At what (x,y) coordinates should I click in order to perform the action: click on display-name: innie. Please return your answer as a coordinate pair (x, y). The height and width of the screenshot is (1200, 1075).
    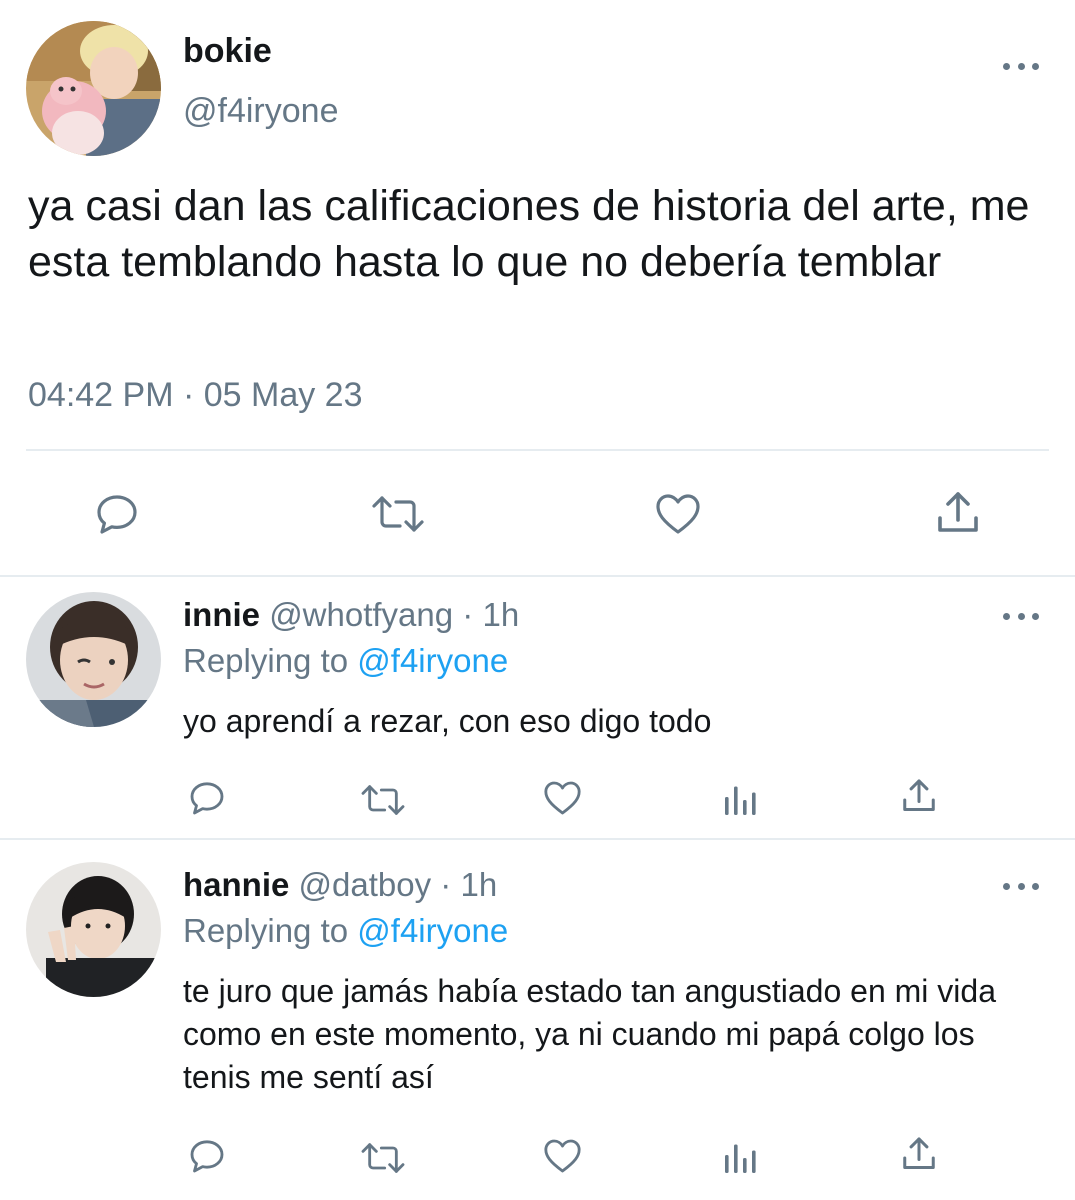
    Looking at the image, I should click on (221, 614).